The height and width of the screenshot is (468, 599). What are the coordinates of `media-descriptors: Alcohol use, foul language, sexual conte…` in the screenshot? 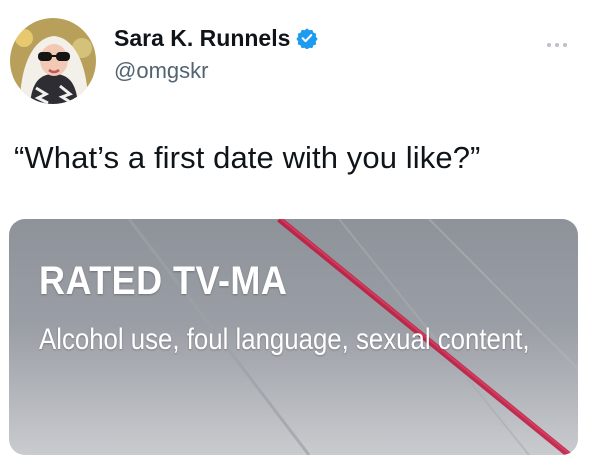 It's located at (284, 339).